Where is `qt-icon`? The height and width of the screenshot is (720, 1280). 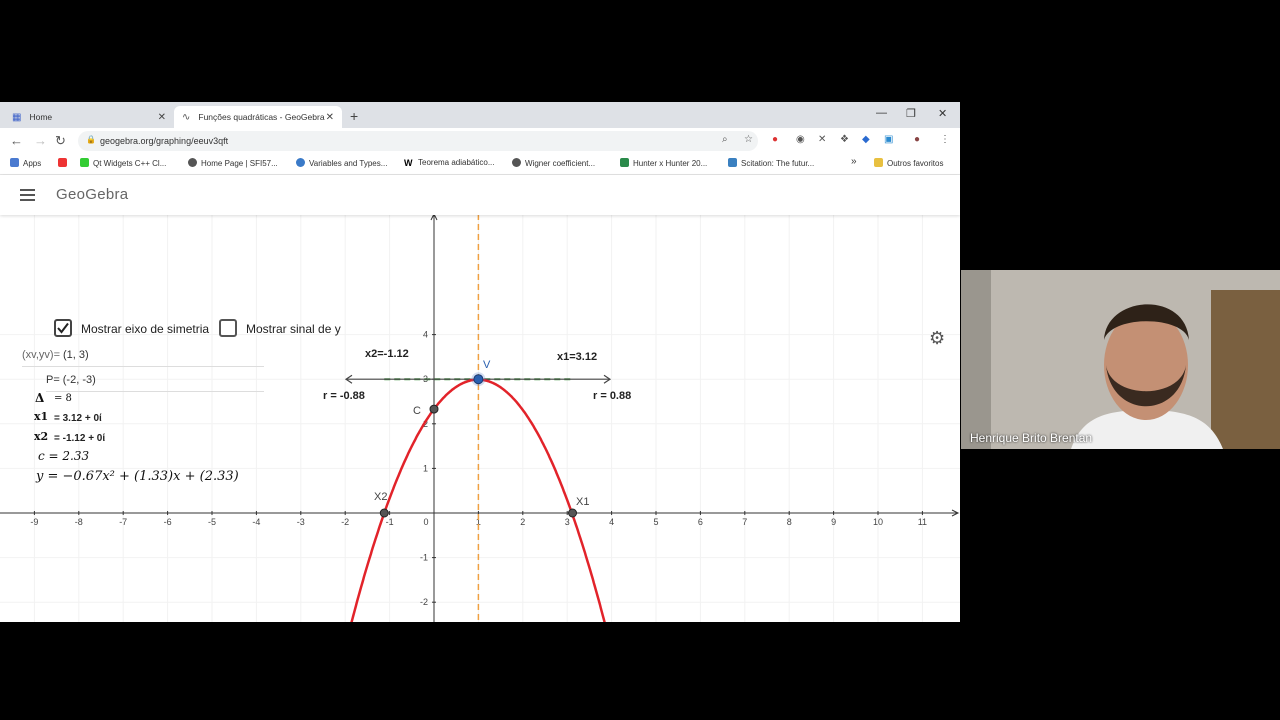
qt-icon is located at coordinates (84, 162).